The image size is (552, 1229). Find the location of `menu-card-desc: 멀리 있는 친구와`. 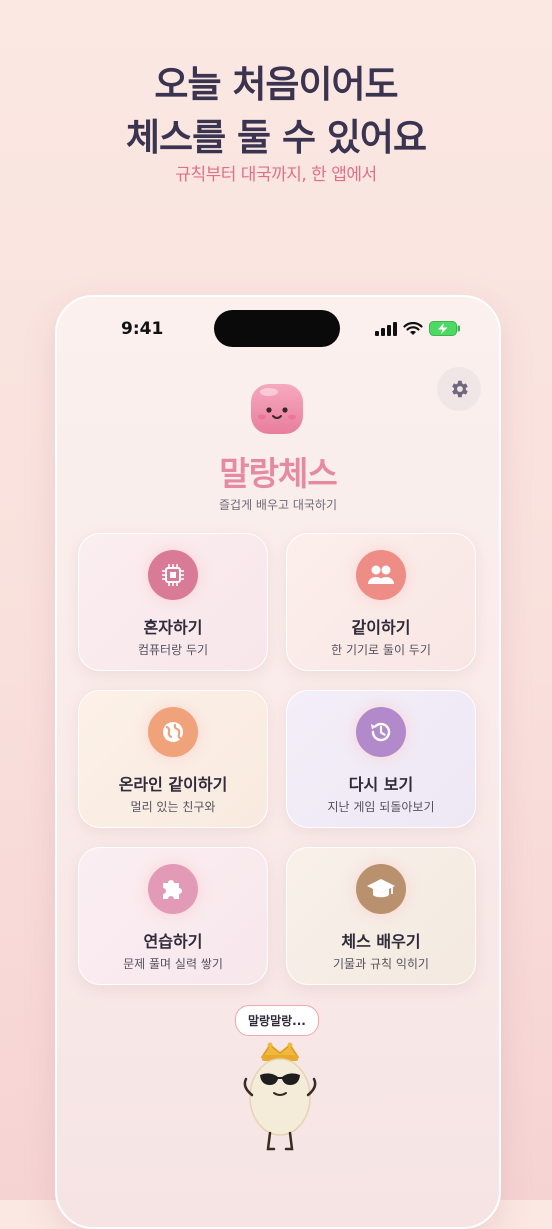

menu-card-desc: 멀리 있는 친구와 is located at coordinates (173, 807).